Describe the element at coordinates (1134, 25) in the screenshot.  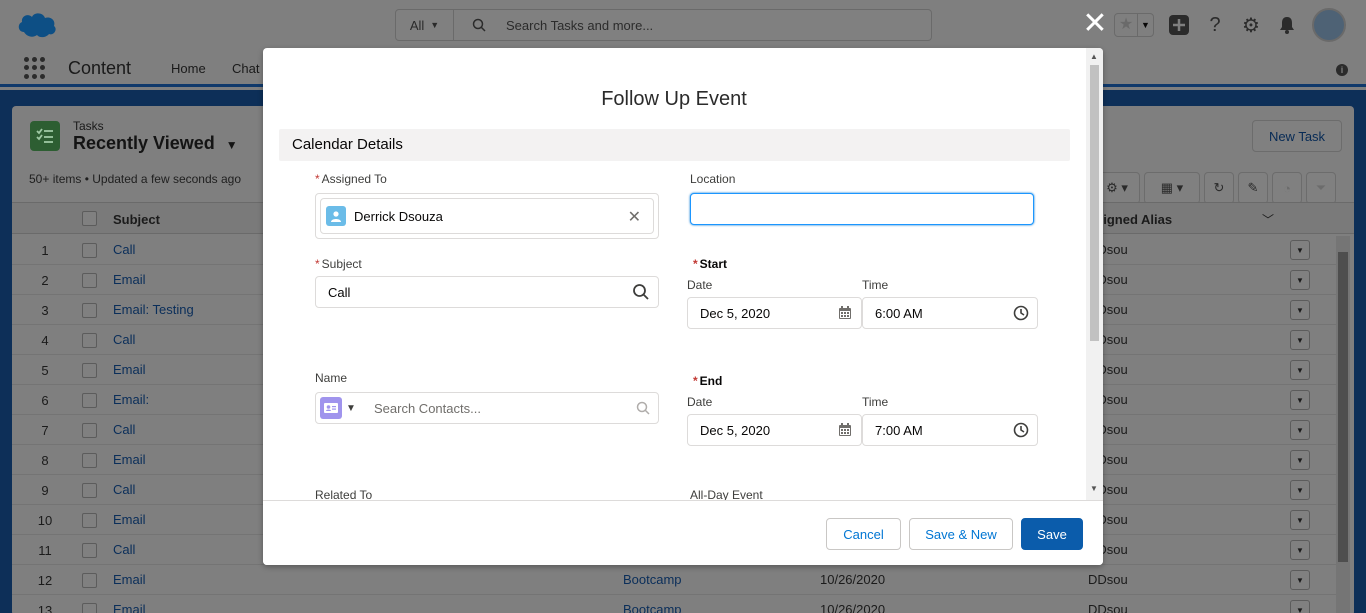
I see `favorites-button: ★ ▼` at that location.